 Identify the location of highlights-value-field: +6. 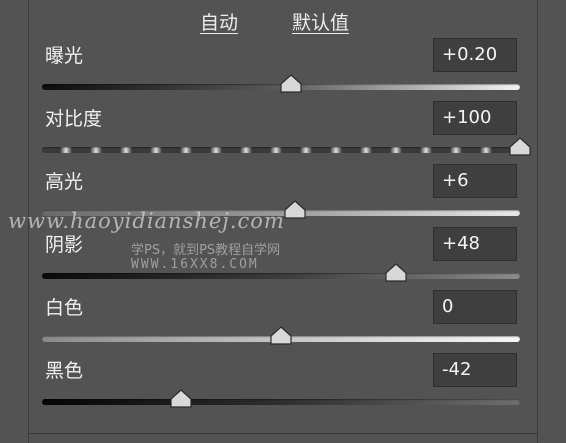
(475, 181).